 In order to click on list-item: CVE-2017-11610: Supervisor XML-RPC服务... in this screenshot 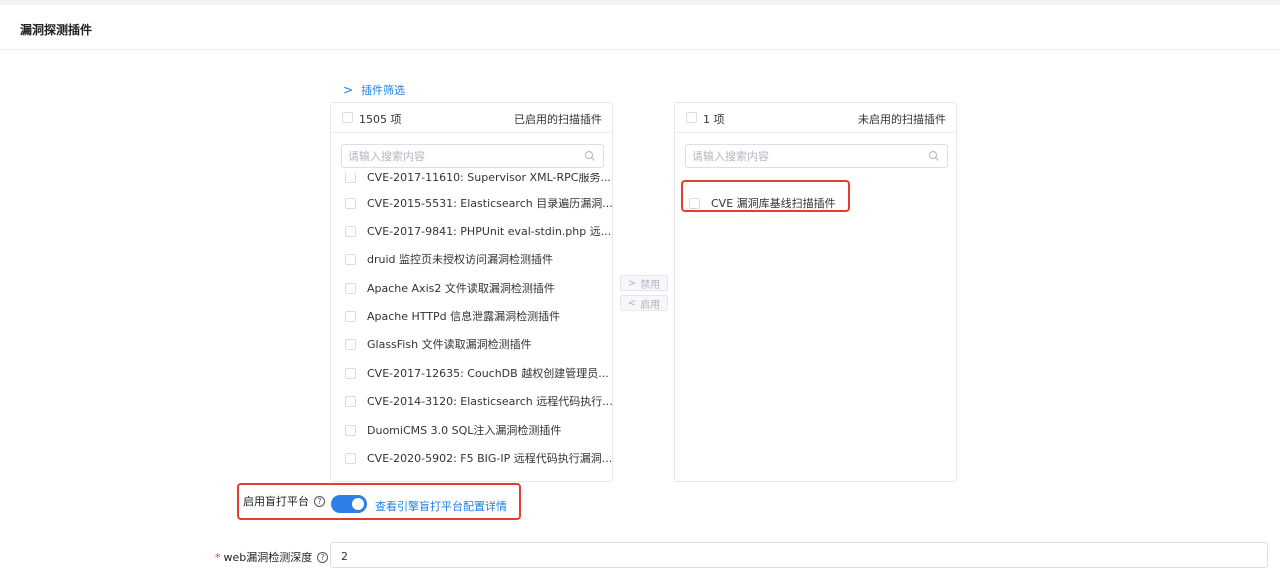, I will do `click(478, 180)`.